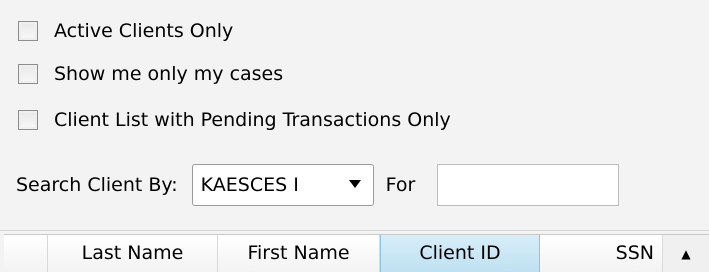  What do you see at coordinates (354, 230) in the screenshot?
I see `section-divider` at bounding box center [354, 230].